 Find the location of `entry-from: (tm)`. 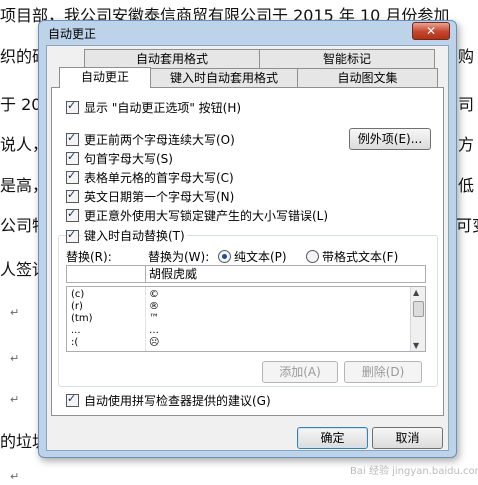

entry-from: (tm) is located at coordinates (82, 318).